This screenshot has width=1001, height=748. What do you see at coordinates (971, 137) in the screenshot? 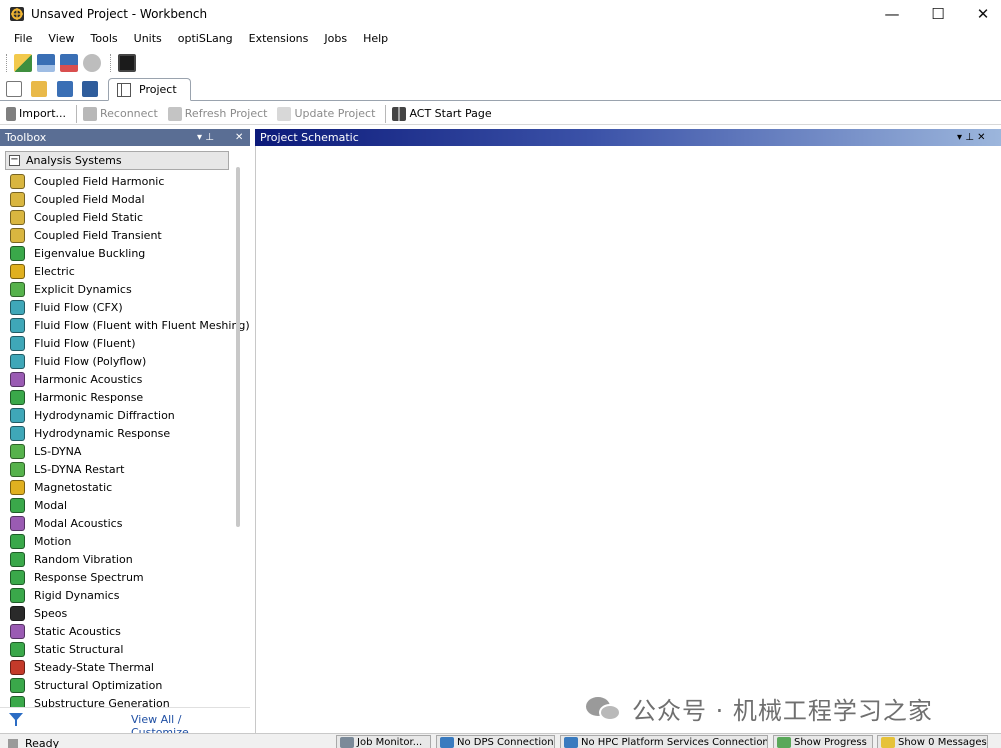
I see `schematic-controls: ▾ ⊥ ✕` at bounding box center [971, 137].